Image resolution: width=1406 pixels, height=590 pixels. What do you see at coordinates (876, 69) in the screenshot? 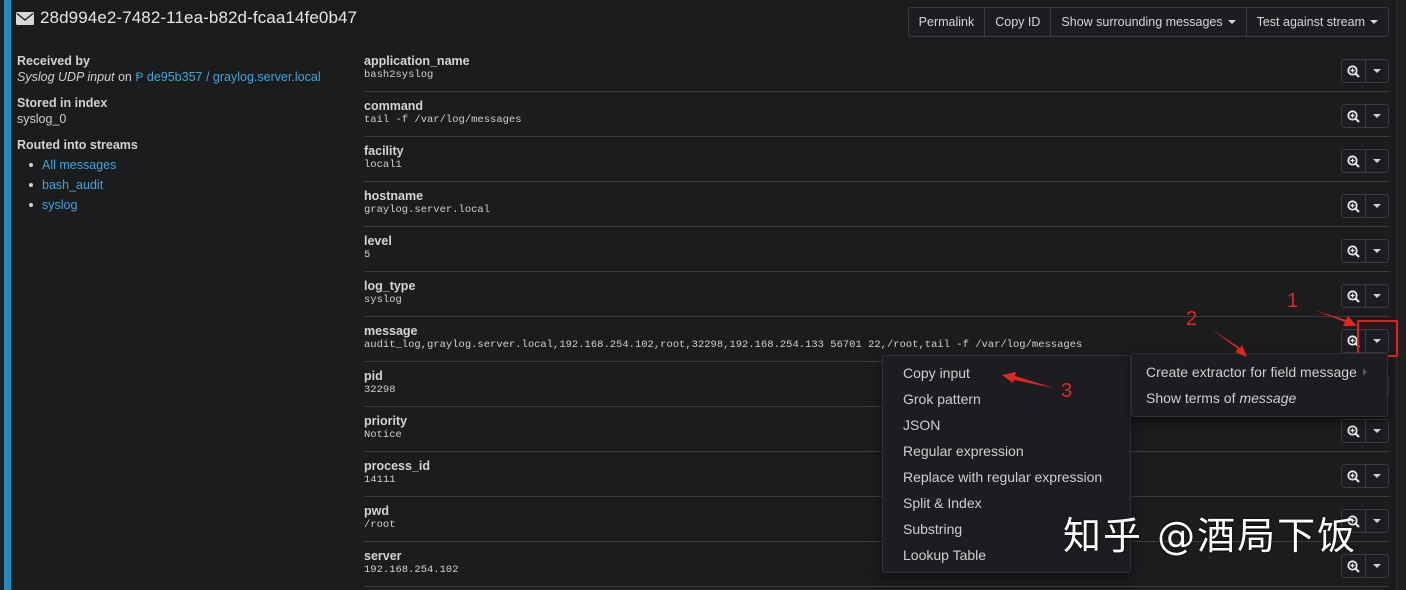
I see `field-row-application-name: application_name bash2syslog` at bounding box center [876, 69].